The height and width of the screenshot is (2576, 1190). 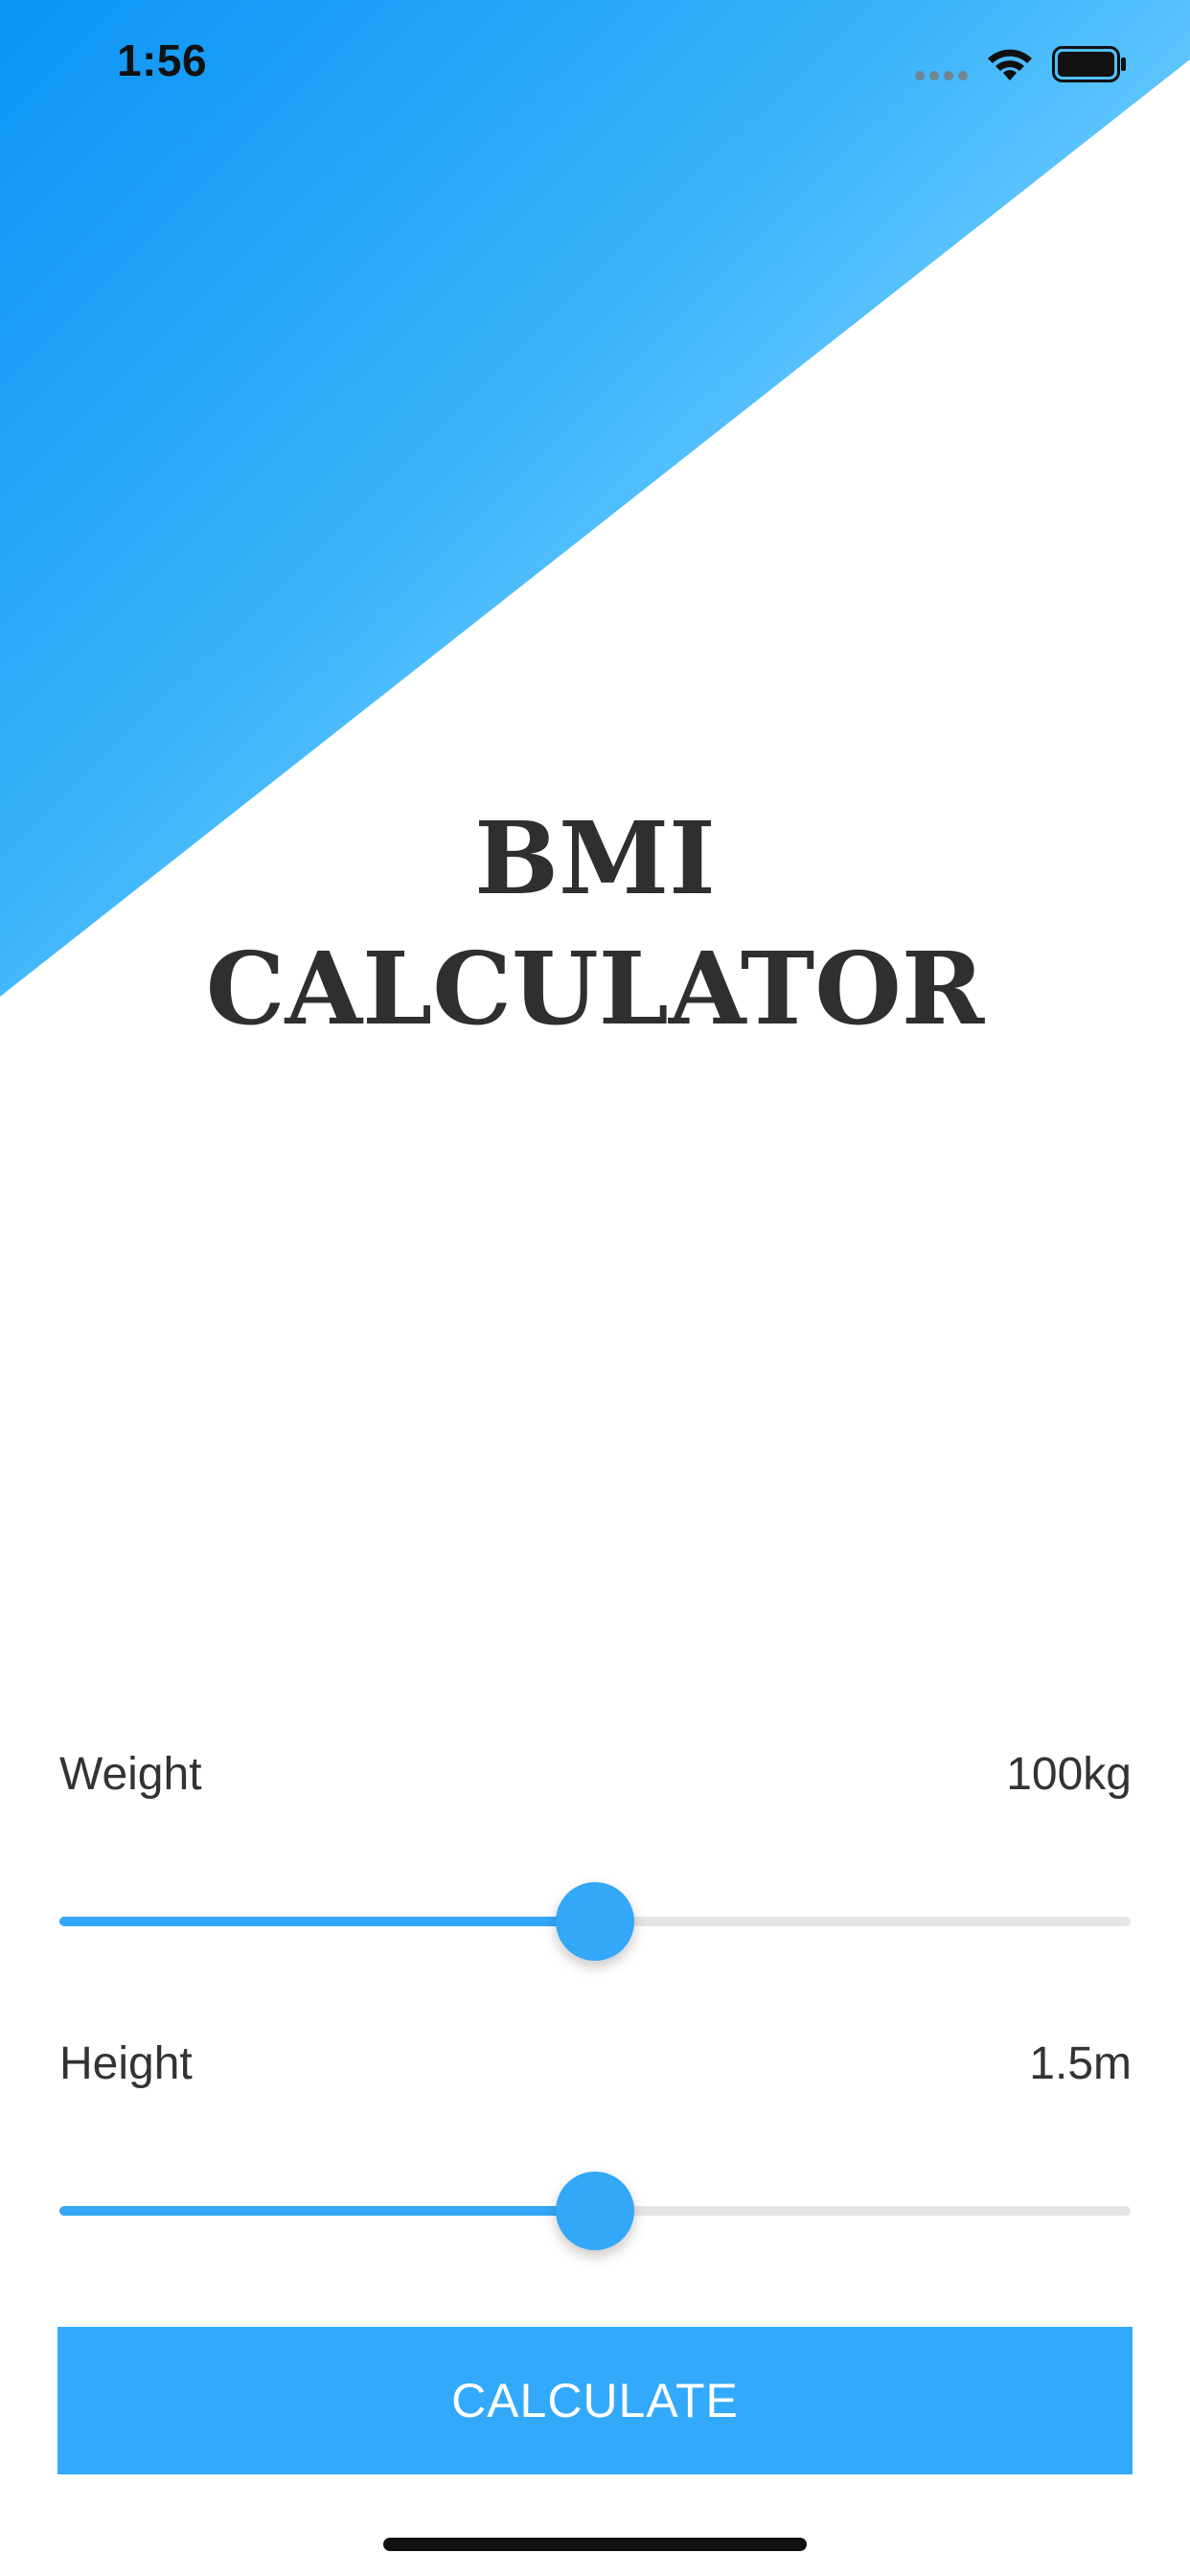 I want to click on weight-slider-fill, so click(x=327, y=1921).